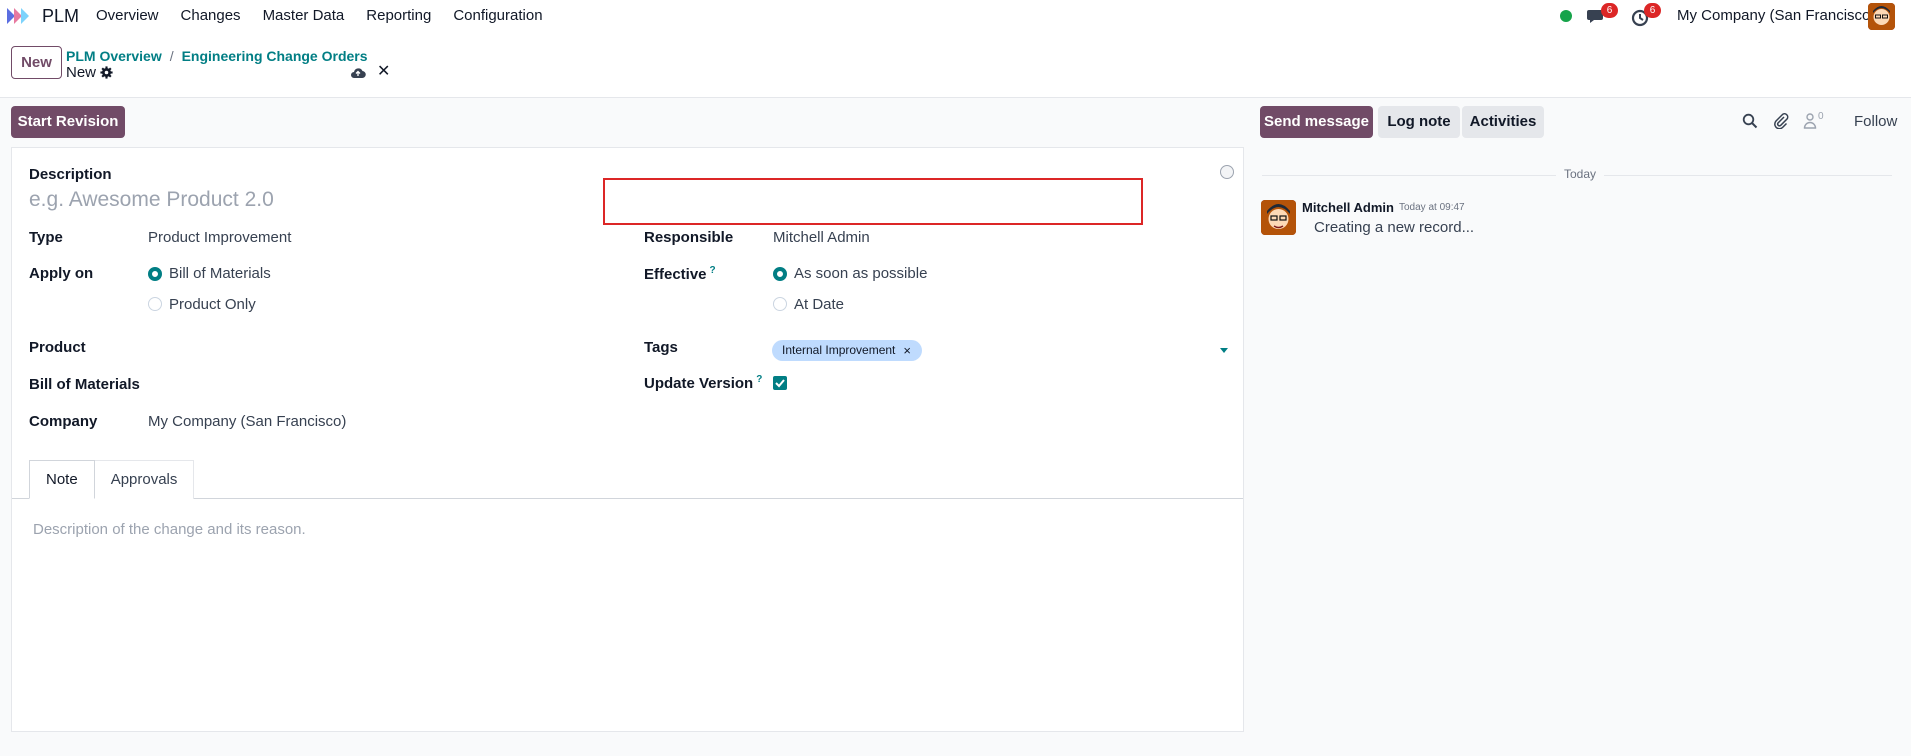 Image resolution: width=1911 pixels, height=756 pixels. I want to click on discard-close-icon: ✕, so click(384, 72).